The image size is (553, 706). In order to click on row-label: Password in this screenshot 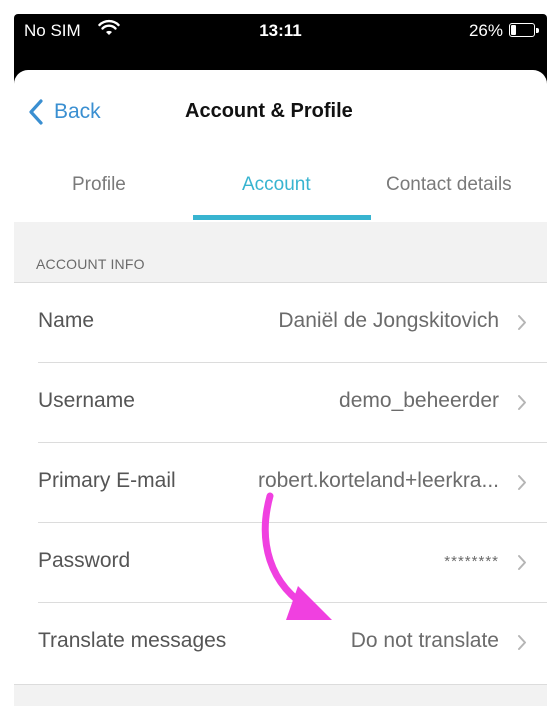, I will do `click(84, 560)`.